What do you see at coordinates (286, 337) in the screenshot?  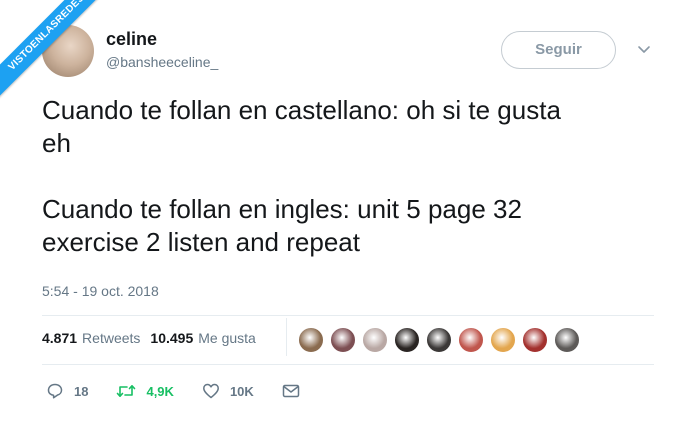 I see `stats-separator` at bounding box center [286, 337].